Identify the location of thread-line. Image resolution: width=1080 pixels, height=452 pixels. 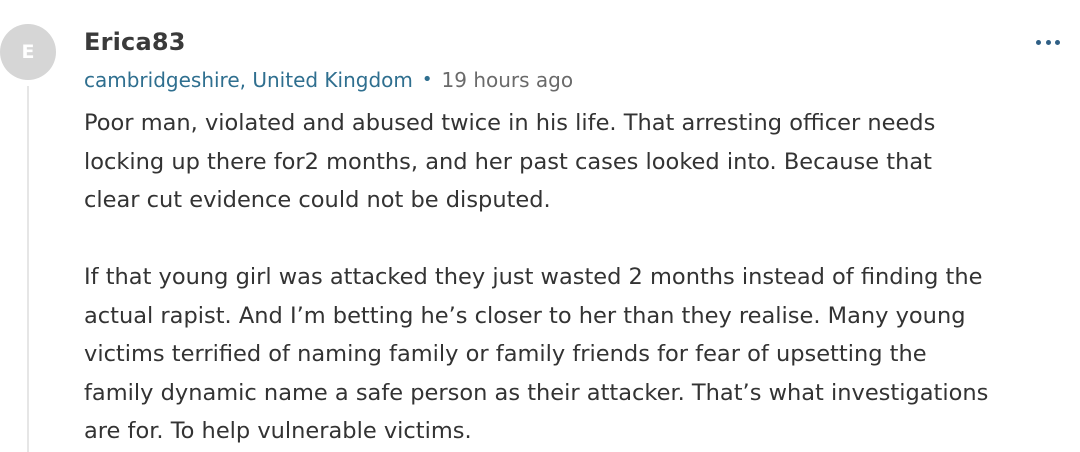
(28, 269).